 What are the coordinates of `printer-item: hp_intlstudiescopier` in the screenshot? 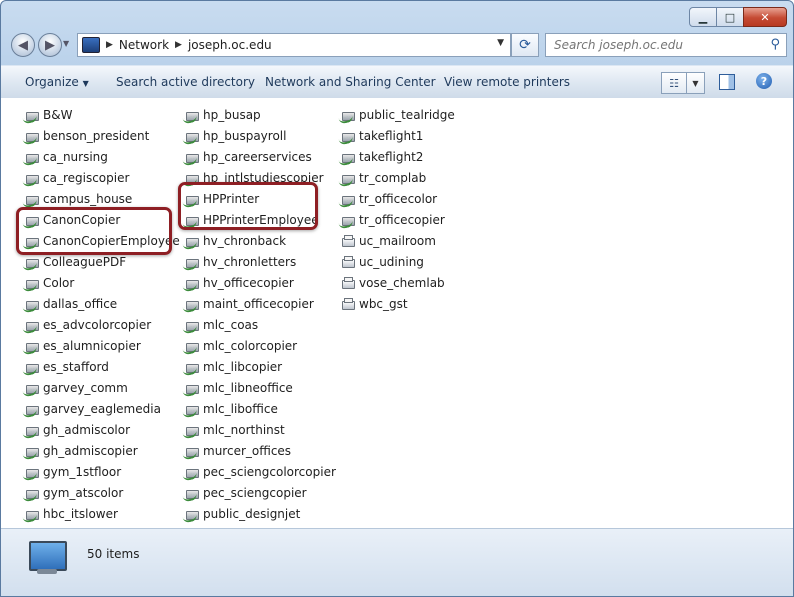 It's located at (260, 177).